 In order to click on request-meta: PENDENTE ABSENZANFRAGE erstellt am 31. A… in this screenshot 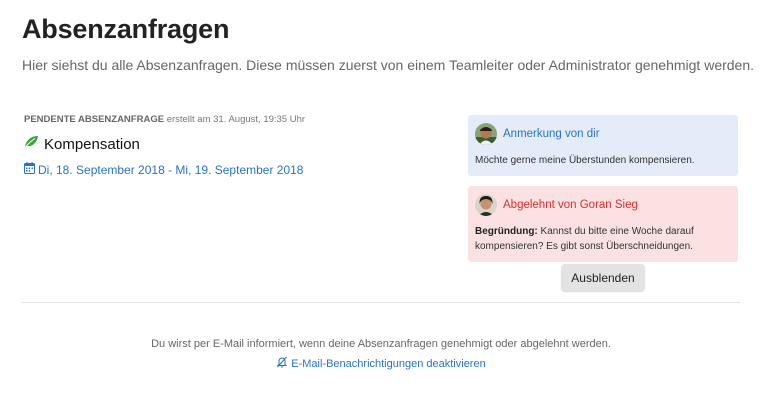, I will do `click(234, 119)`.